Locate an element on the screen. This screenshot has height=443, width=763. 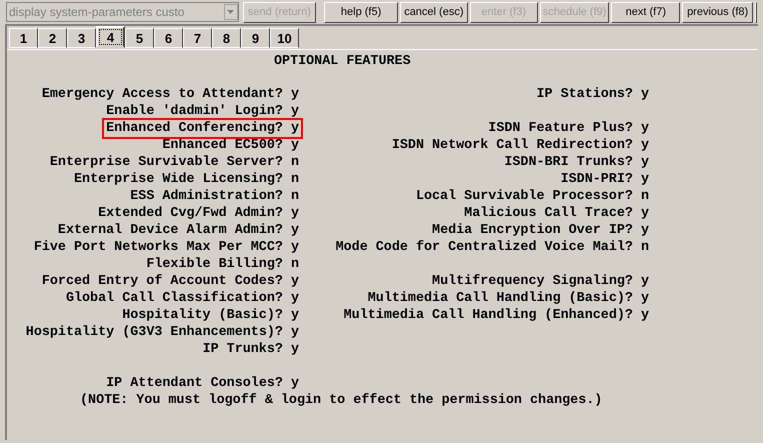
page-tab: 3 is located at coordinates (81, 38).